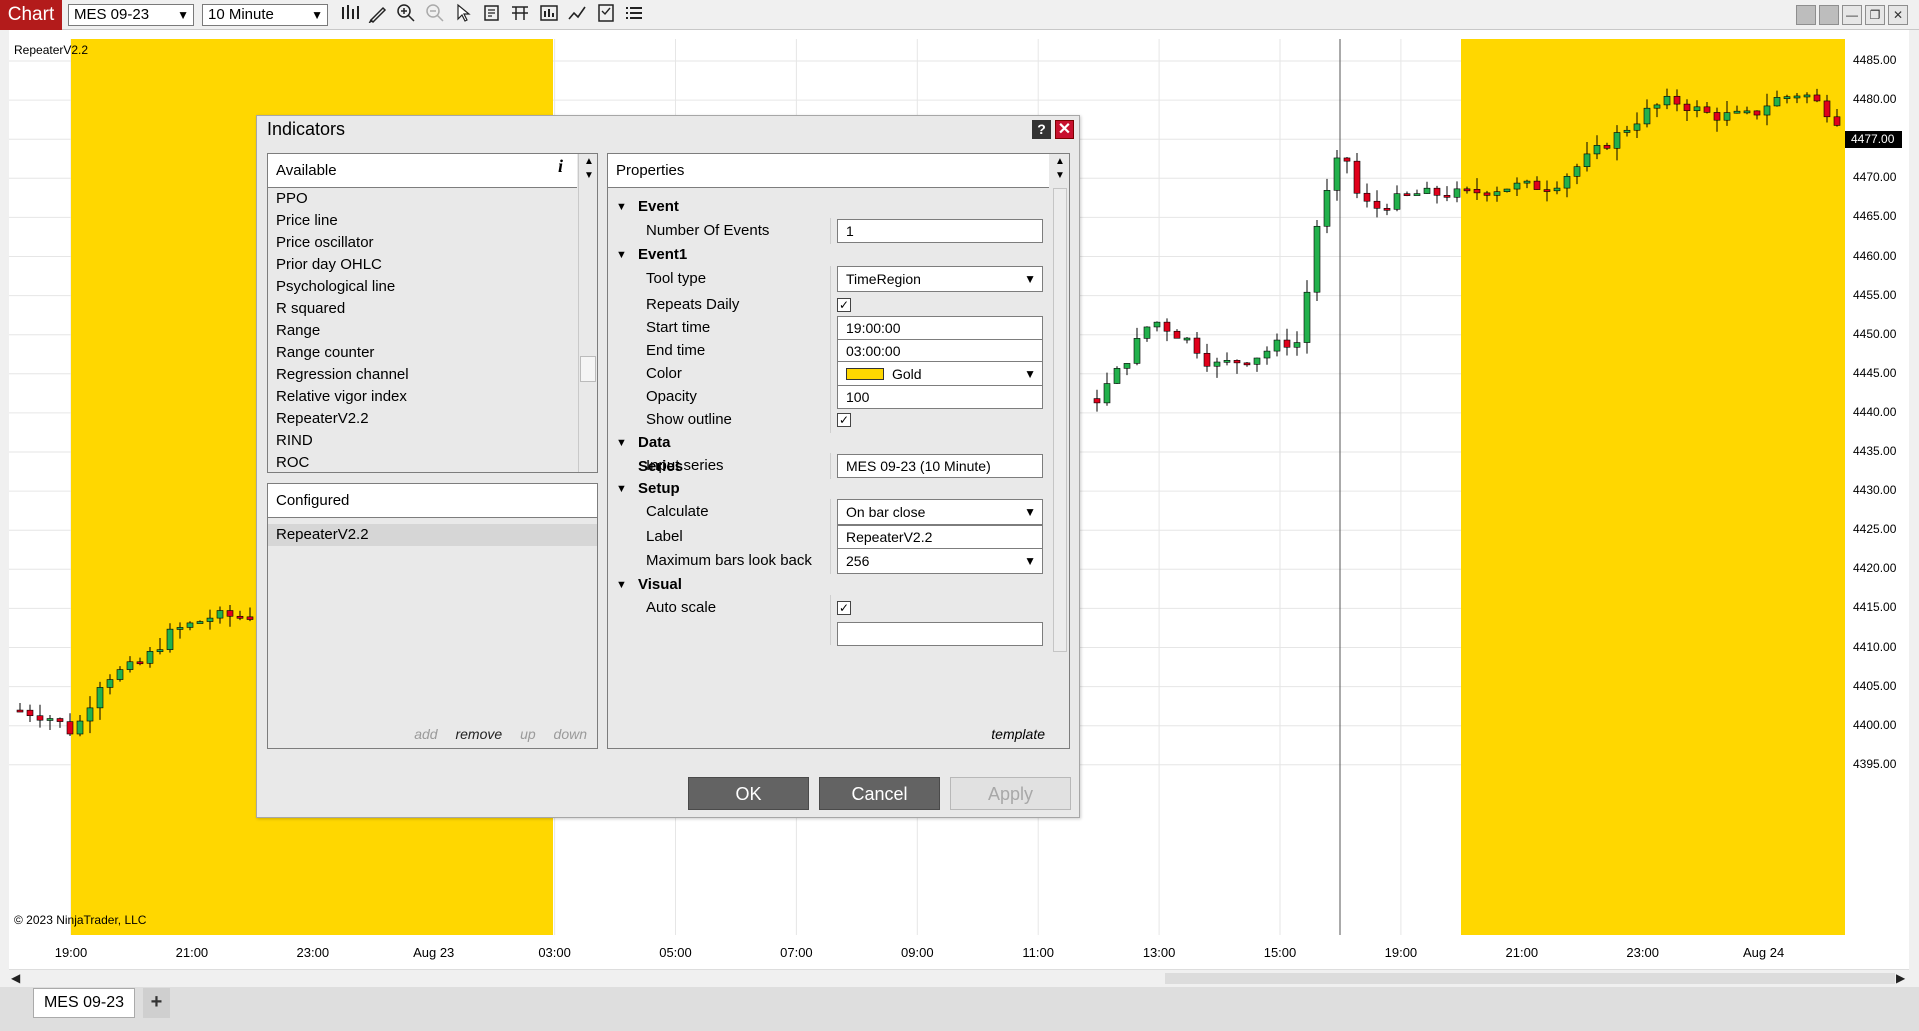  I want to click on property-divider, so click(830, 231).